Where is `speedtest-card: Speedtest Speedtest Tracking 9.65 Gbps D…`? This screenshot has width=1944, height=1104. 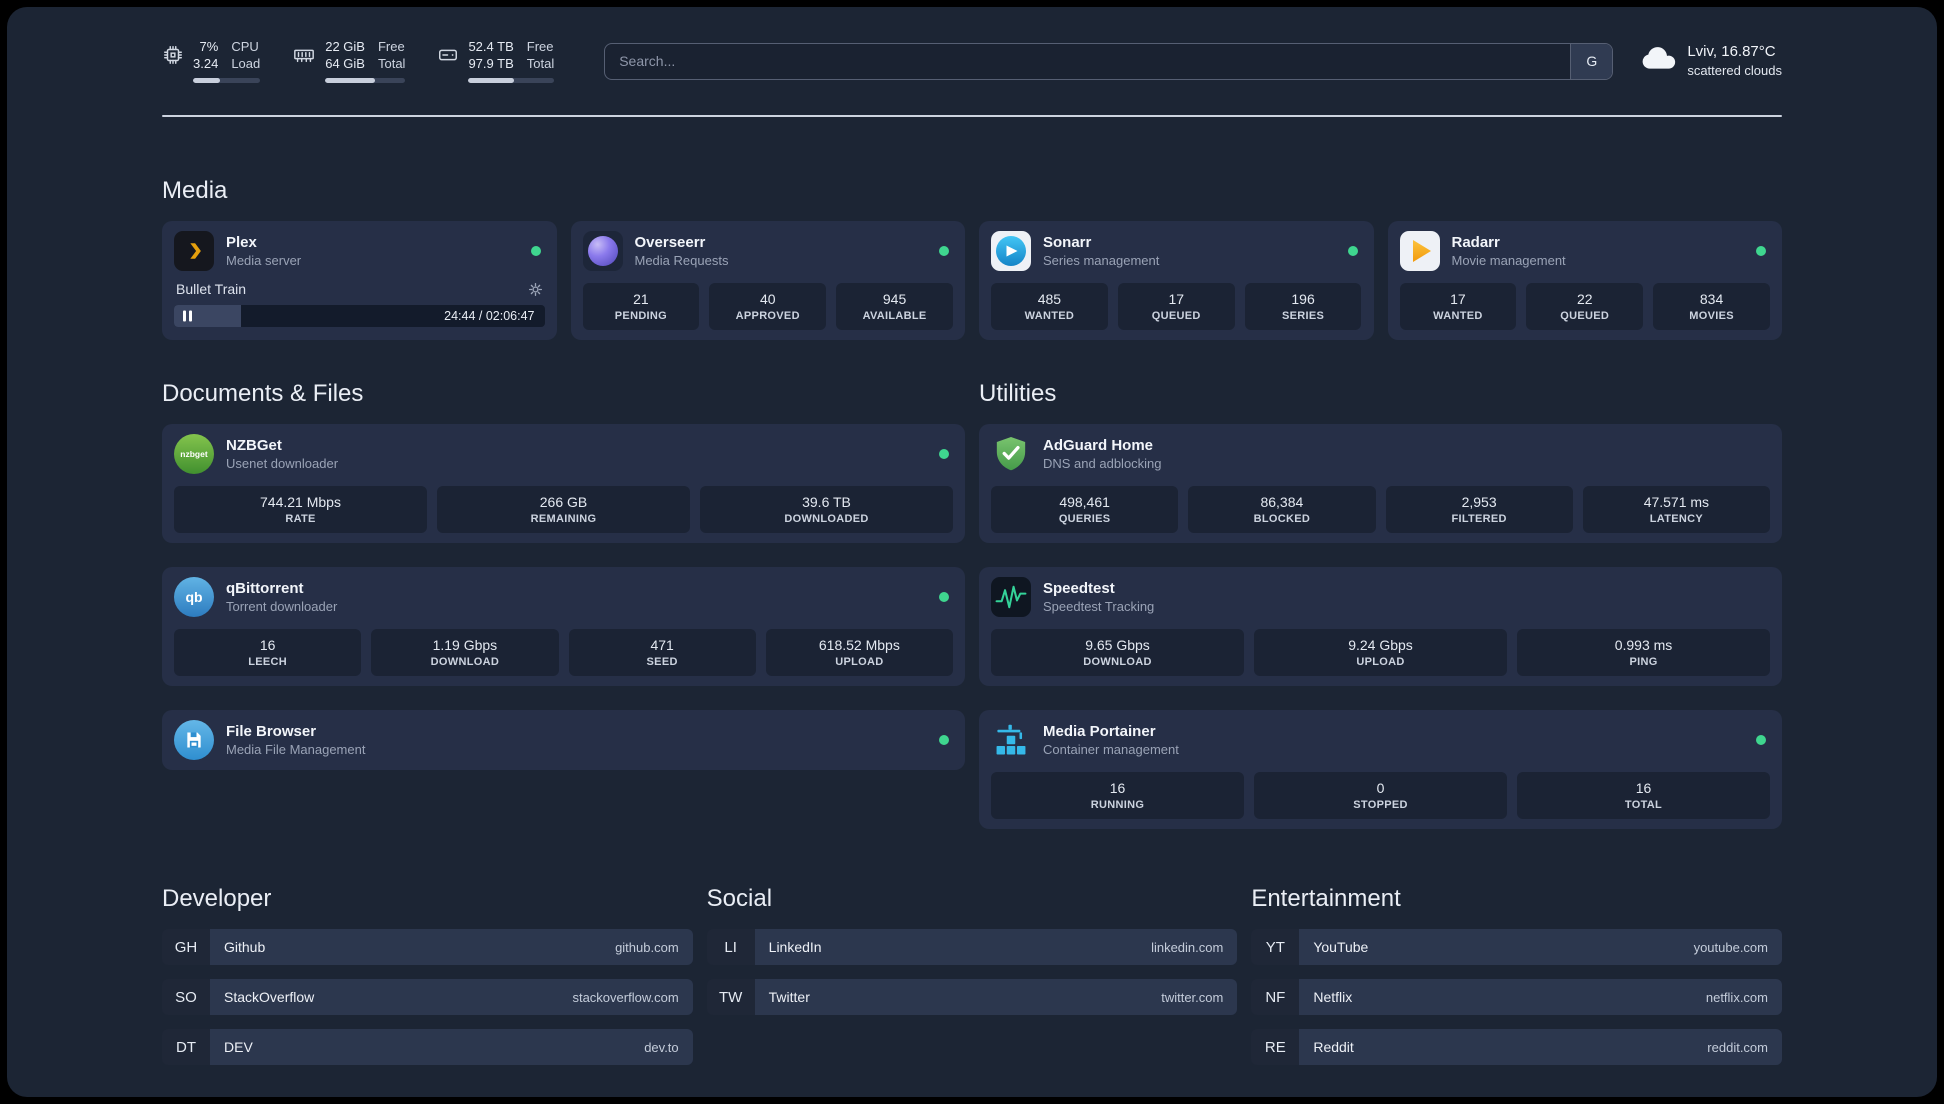 speedtest-card: Speedtest Speedtest Tracking 9.65 Gbps D… is located at coordinates (1380, 626).